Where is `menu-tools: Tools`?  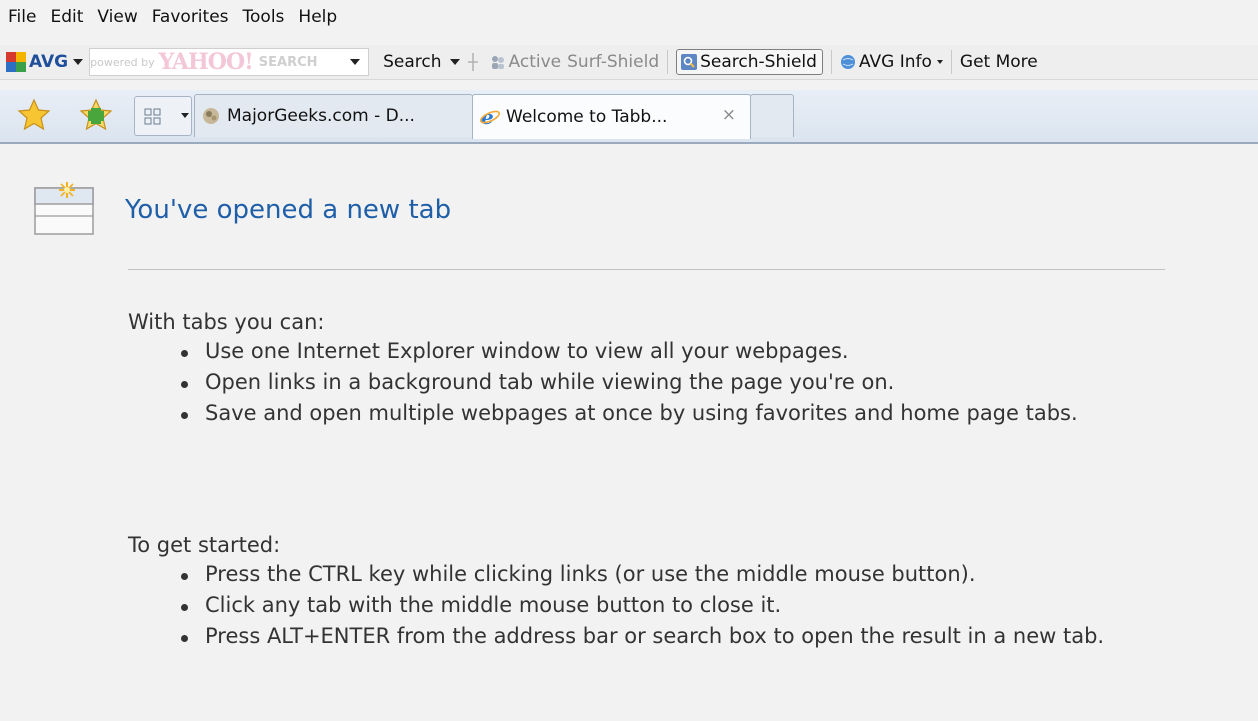 menu-tools: Tools is located at coordinates (264, 17).